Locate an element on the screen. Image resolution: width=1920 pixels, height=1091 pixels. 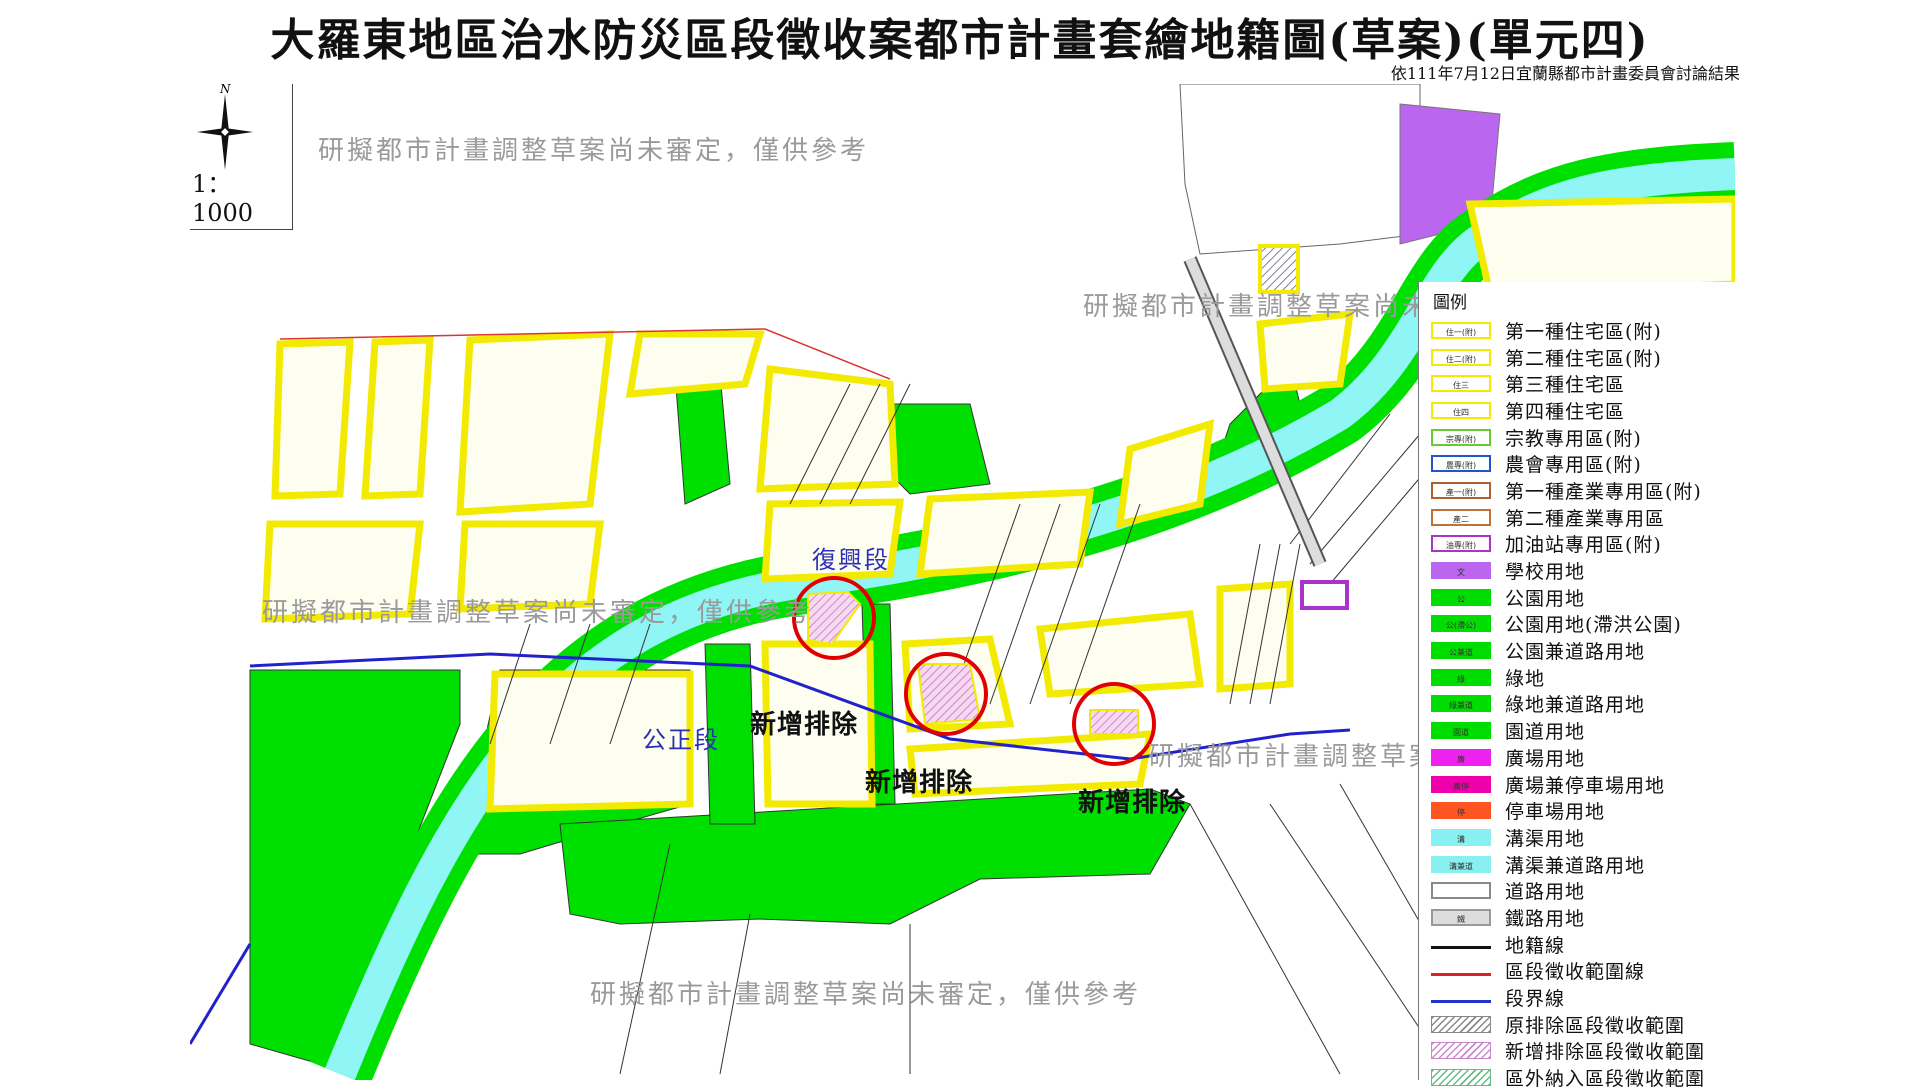
block-r3 is located at coordinates (535, 423).